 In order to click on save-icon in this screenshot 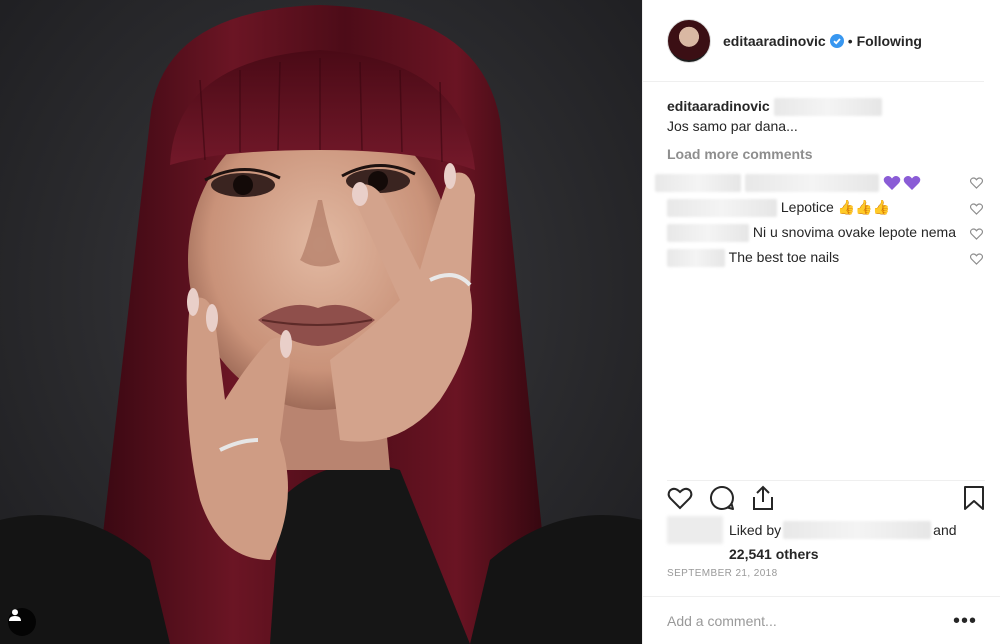, I will do `click(974, 498)`.